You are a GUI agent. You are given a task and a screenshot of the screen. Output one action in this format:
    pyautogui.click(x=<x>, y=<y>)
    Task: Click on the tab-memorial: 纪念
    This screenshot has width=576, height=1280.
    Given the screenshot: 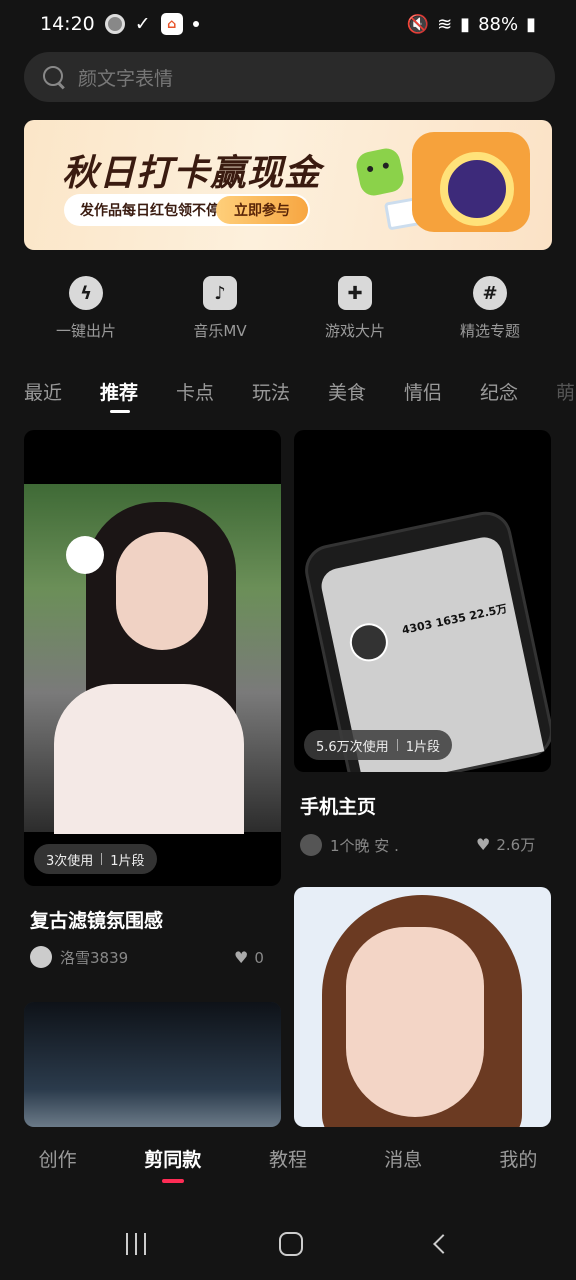 What is the action you would take?
    pyautogui.click(x=518, y=398)
    